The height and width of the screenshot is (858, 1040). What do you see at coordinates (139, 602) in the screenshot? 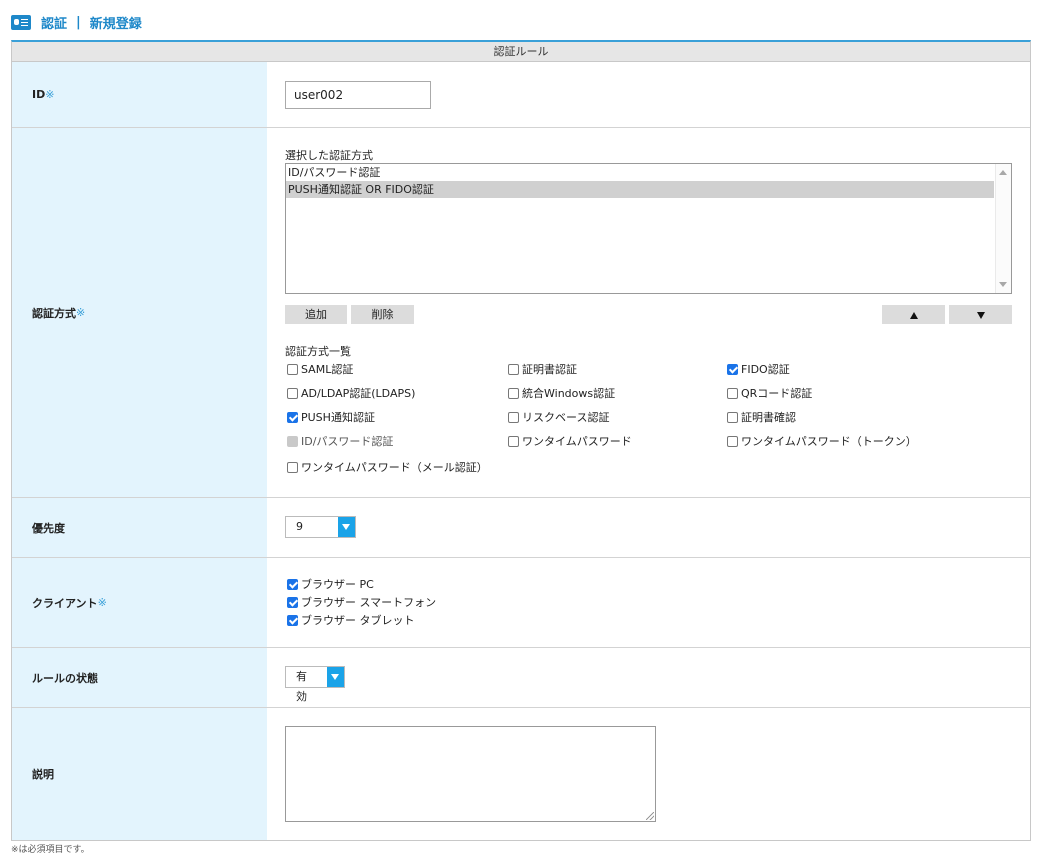
I see `client-label: クライアント ※` at bounding box center [139, 602].